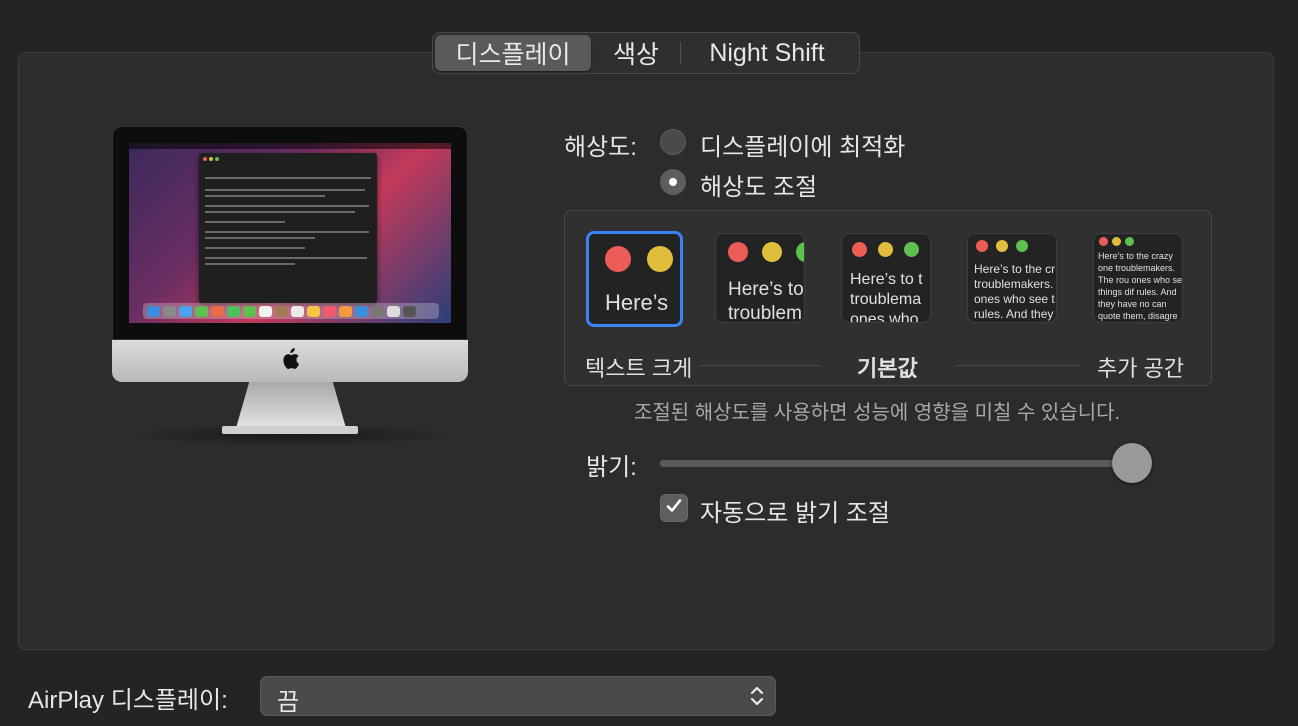 This screenshot has width=1298, height=726. Describe the element at coordinates (634, 279) in the screenshot. I see `scale-option-larger-text: Here’s` at that location.